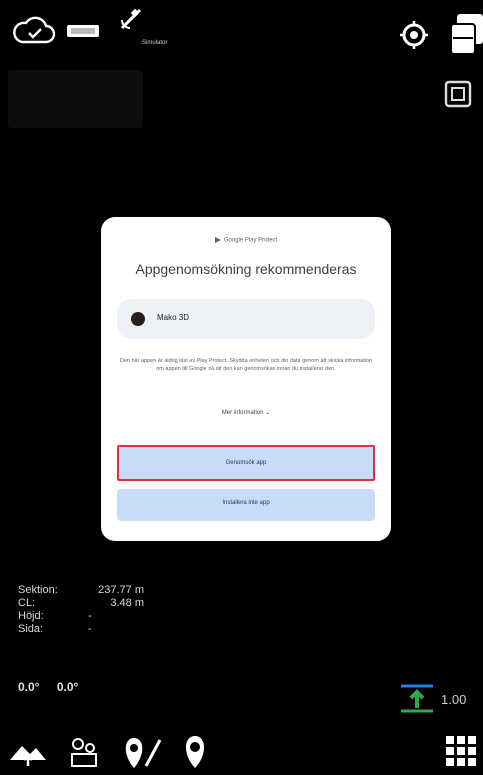 This screenshot has width=483, height=775. What do you see at coordinates (250, 240) in the screenshot?
I see `play-protect-provider: Google Play Protect` at bounding box center [250, 240].